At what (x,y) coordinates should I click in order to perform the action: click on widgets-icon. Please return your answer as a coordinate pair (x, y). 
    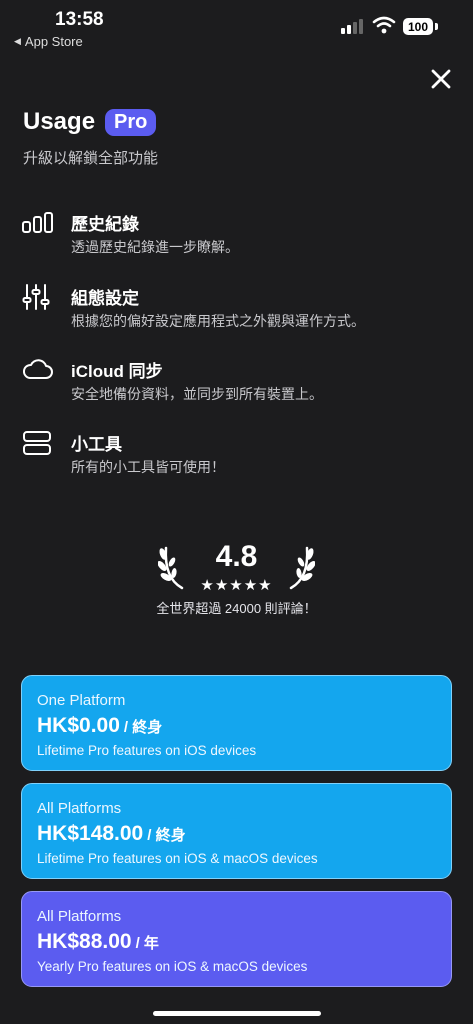
    Looking at the image, I should click on (37, 443).